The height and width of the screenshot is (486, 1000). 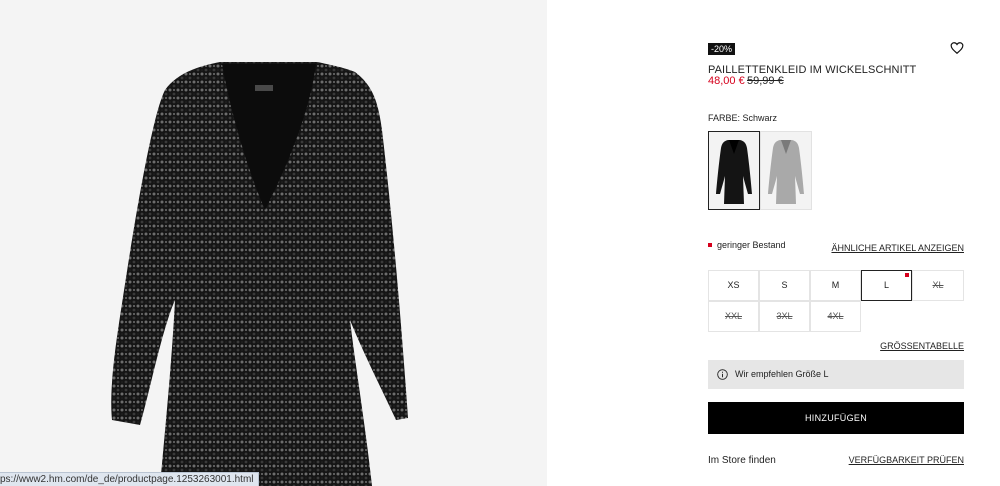 I want to click on size-l-label: L, so click(x=886, y=285).